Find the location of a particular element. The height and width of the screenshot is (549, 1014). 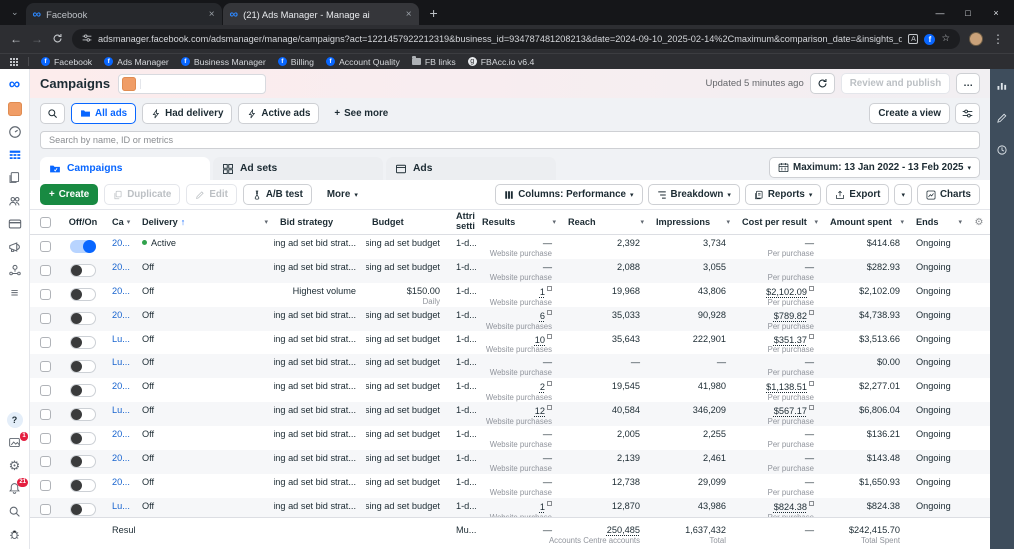

filter-all-ads: All ads is located at coordinates (104, 113).